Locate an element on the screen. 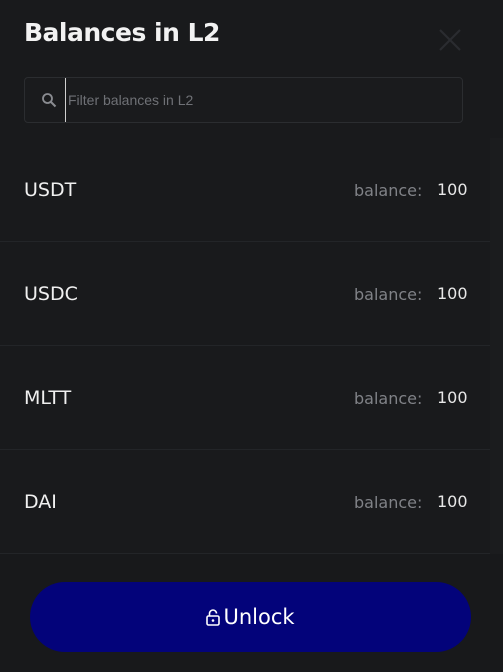 Image resolution: width=503 pixels, height=672 pixels. unlock-button: Unlock is located at coordinates (250, 617).